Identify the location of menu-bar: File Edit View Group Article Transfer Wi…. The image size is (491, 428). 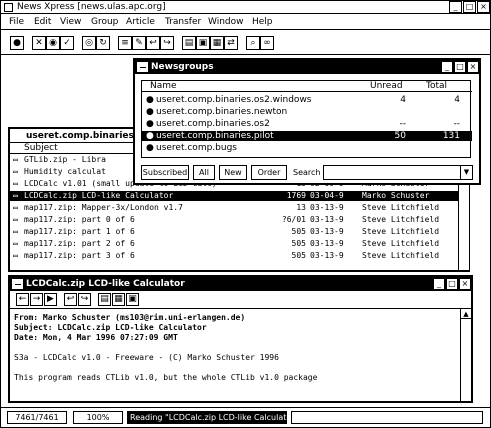
(245, 22).